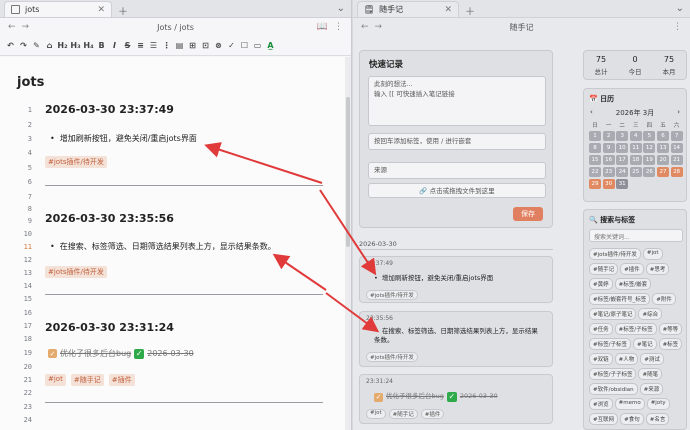 The height and width of the screenshot is (430, 690). I want to click on quote-icon: ▤, so click(179, 46).